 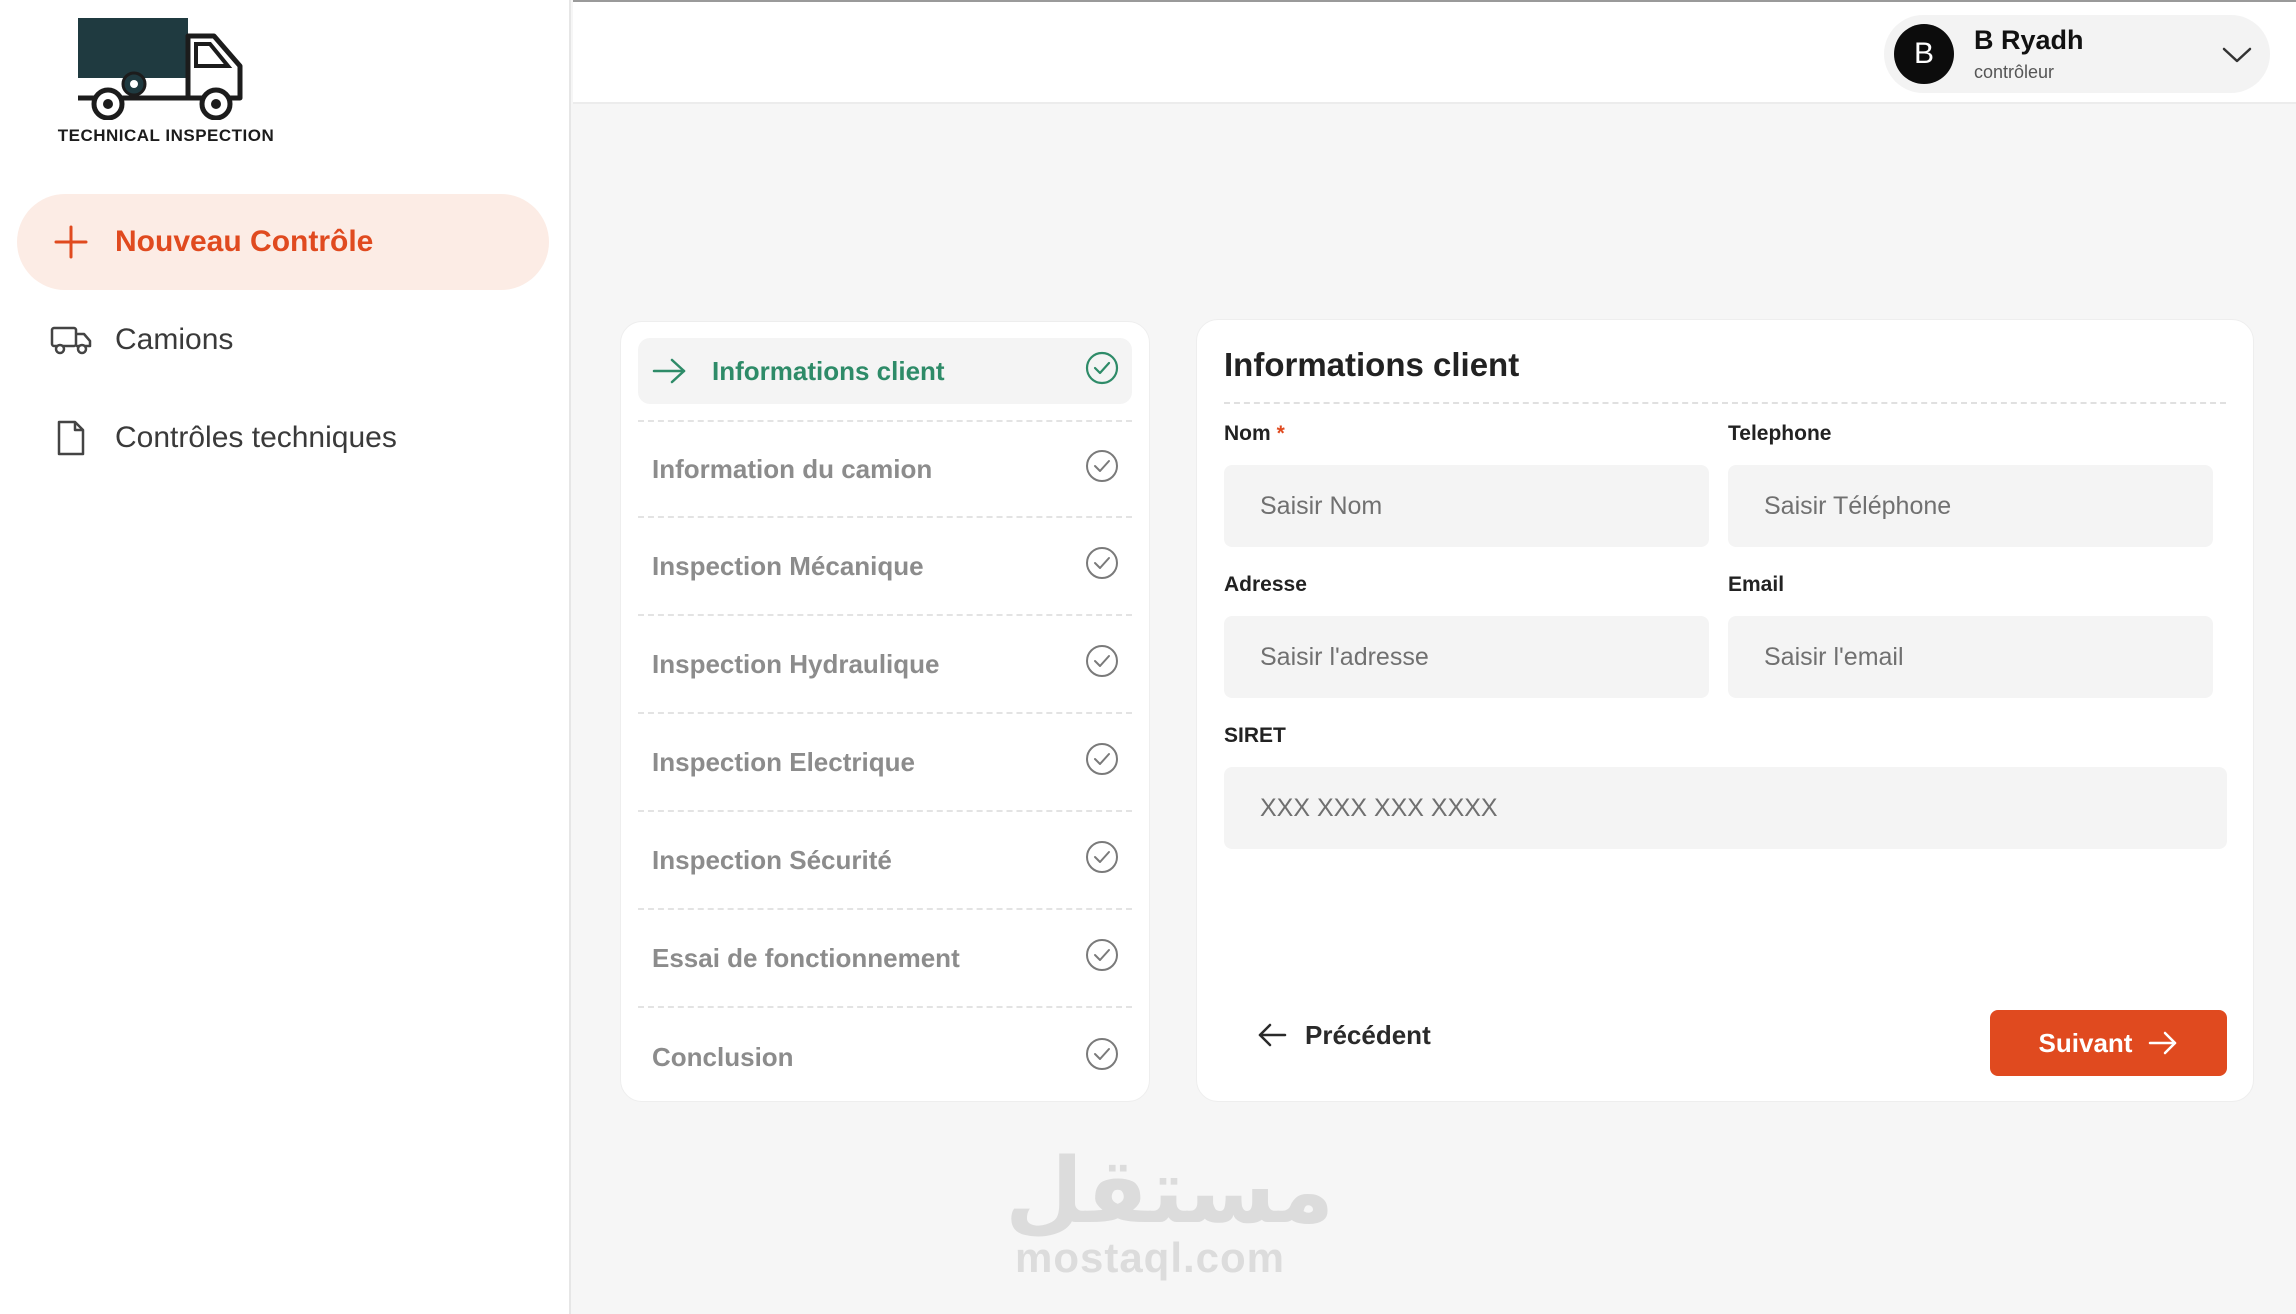 I want to click on form-title: Informations client, so click(x=1372, y=364).